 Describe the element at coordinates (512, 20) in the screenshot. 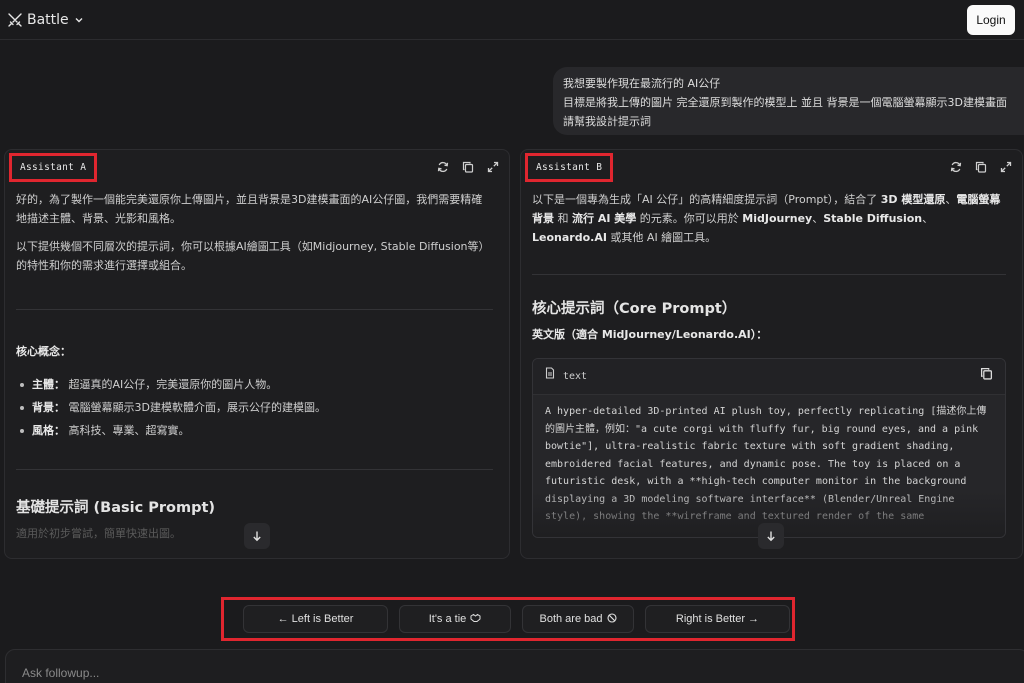

I see `top-bar: Battle Login` at that location.